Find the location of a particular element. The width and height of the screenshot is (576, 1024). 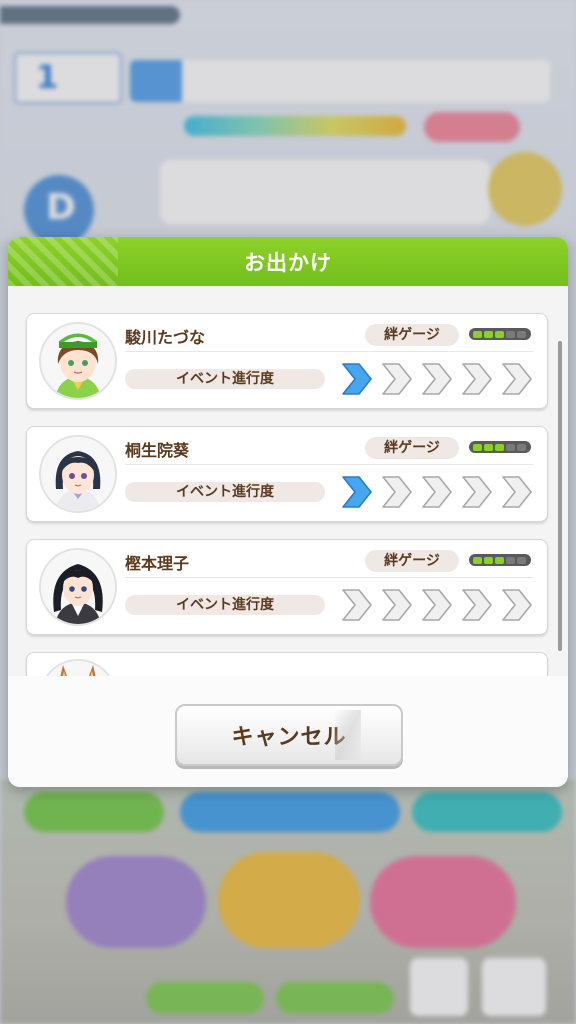

character-card-riko: 樫本理子 絆ゲージ イベント進行度 is located at coordinates (287, 587).